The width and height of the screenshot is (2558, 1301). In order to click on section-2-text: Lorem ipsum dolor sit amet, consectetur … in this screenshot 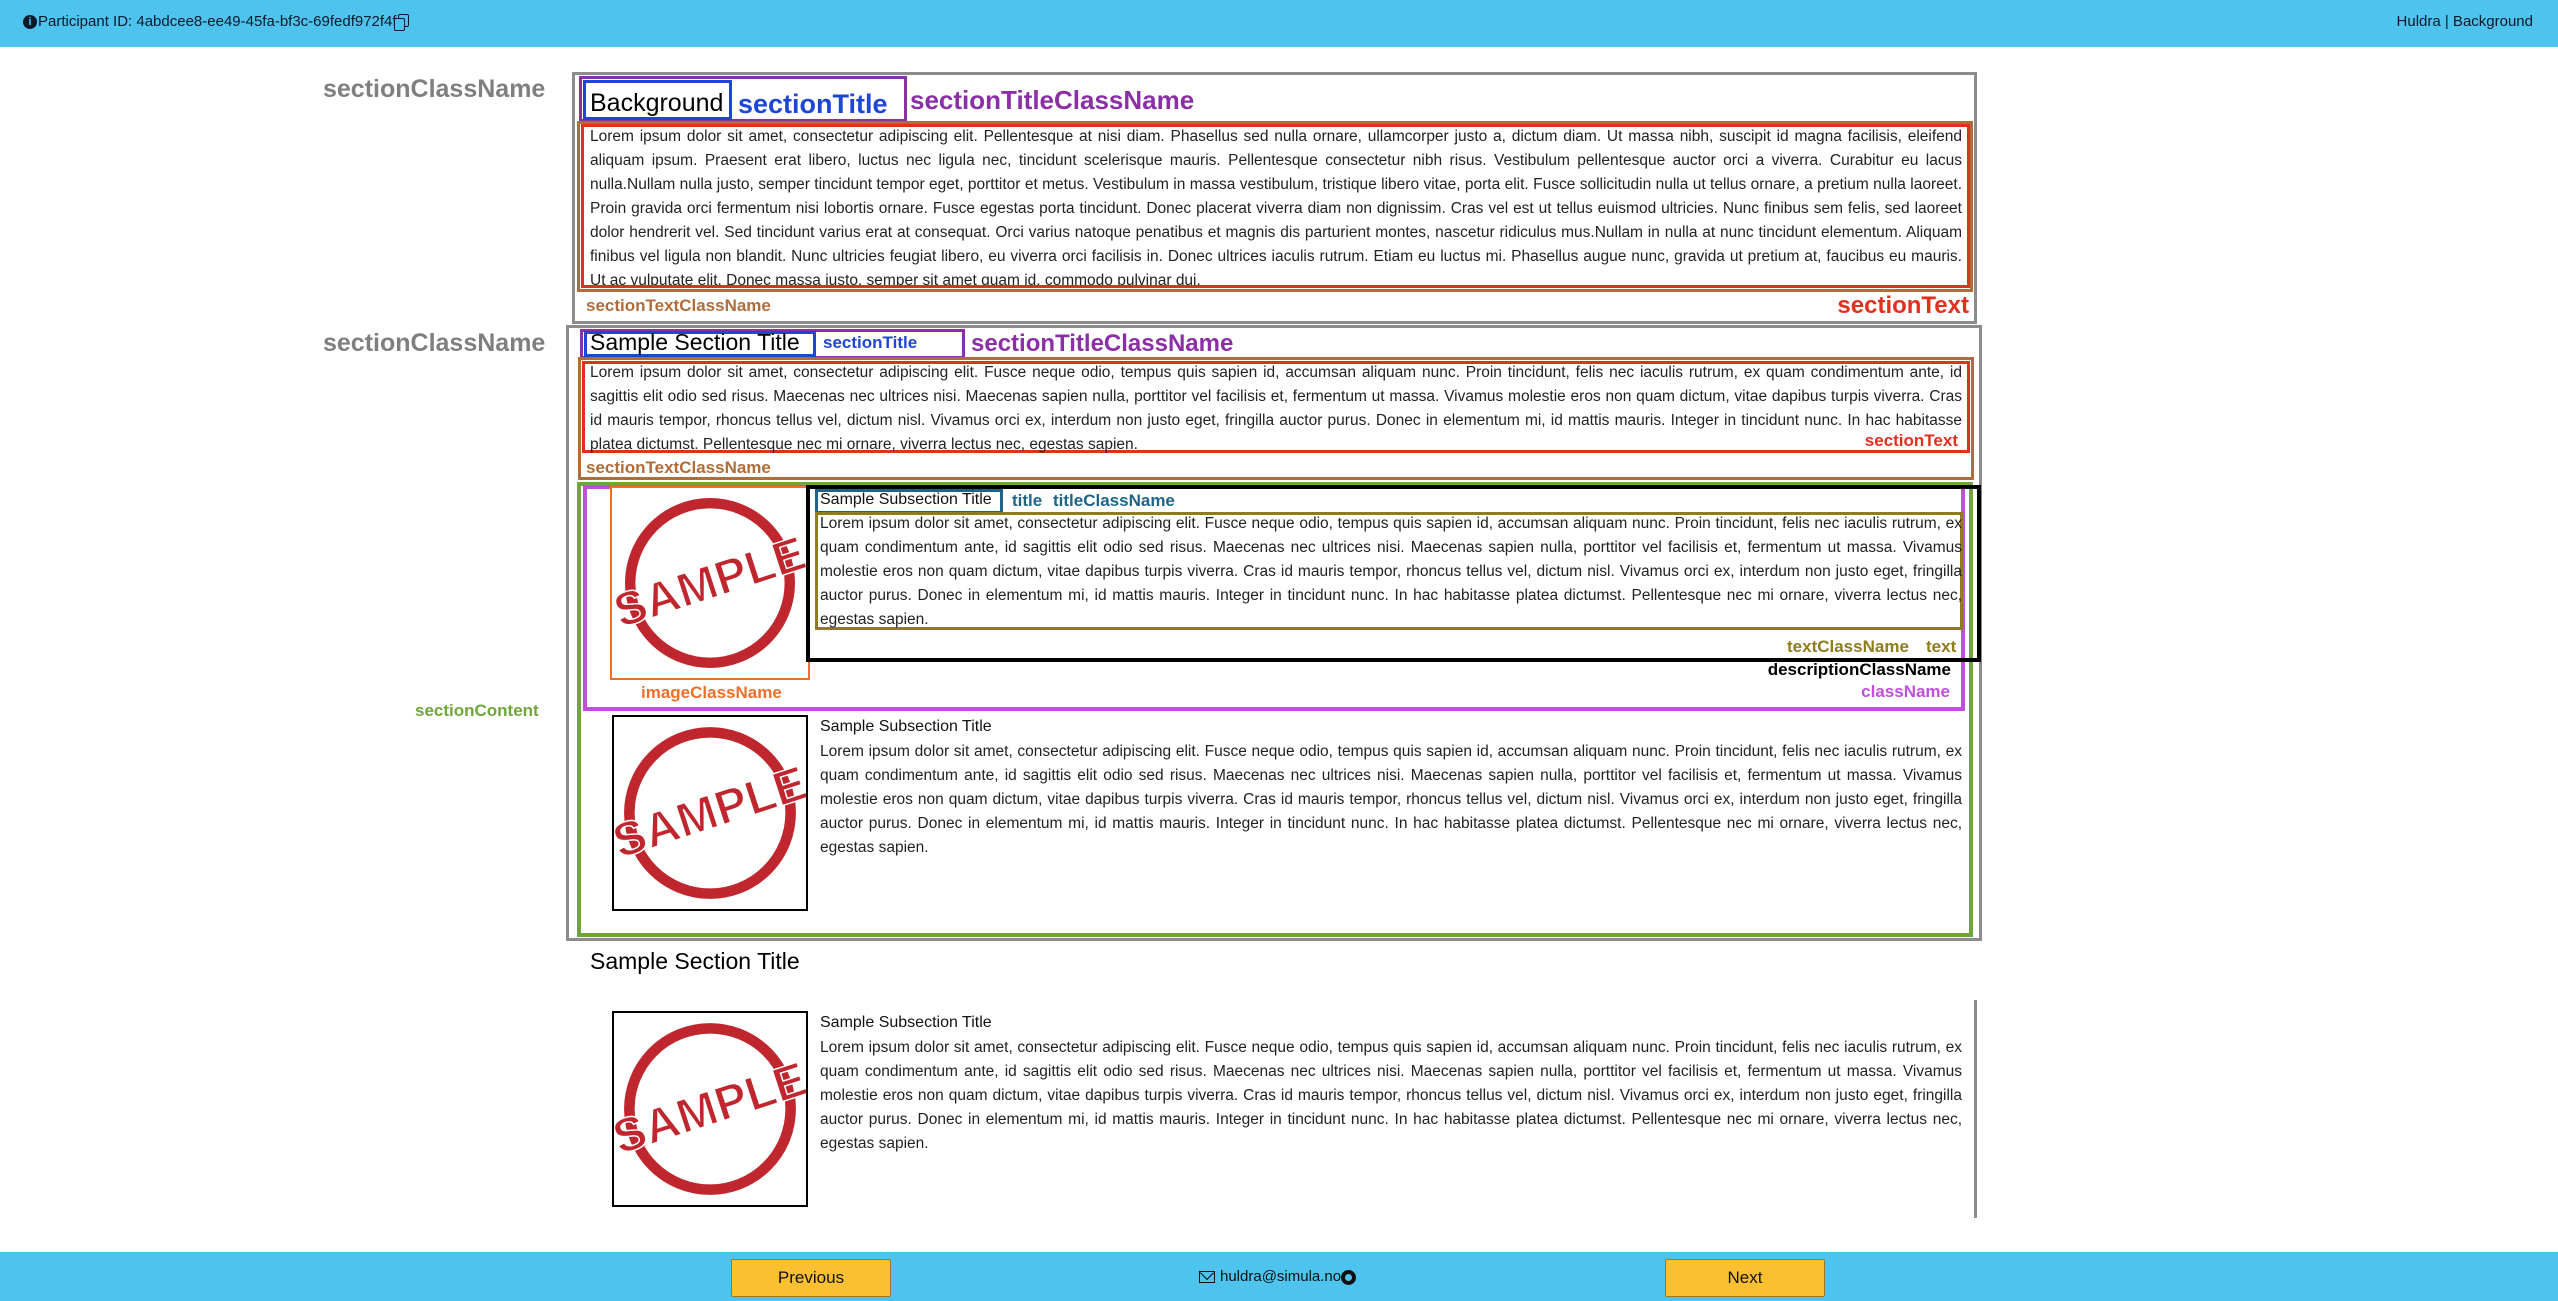, I will do `click(1276, 408)`.